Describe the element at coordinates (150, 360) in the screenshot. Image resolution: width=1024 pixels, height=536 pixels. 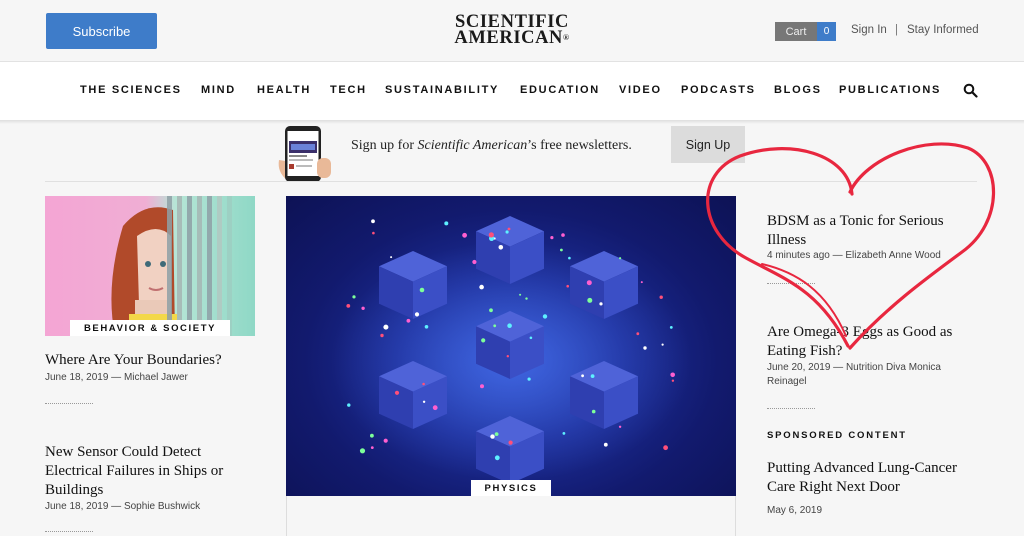
I see `article-title-boundaries: Where Are Your Boundaries?` at that location.